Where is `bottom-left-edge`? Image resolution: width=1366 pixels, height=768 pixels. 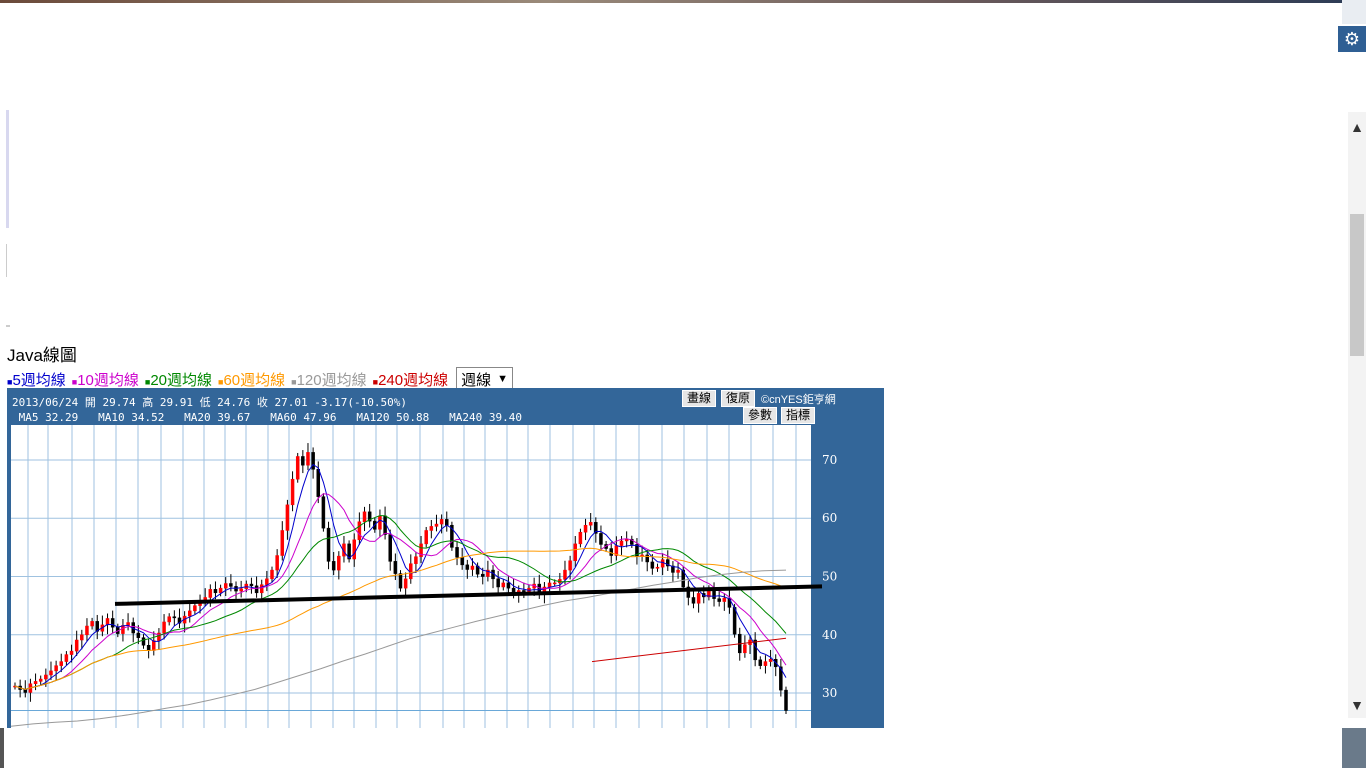 bottom-left-edge is located at coordinates (2, 748).